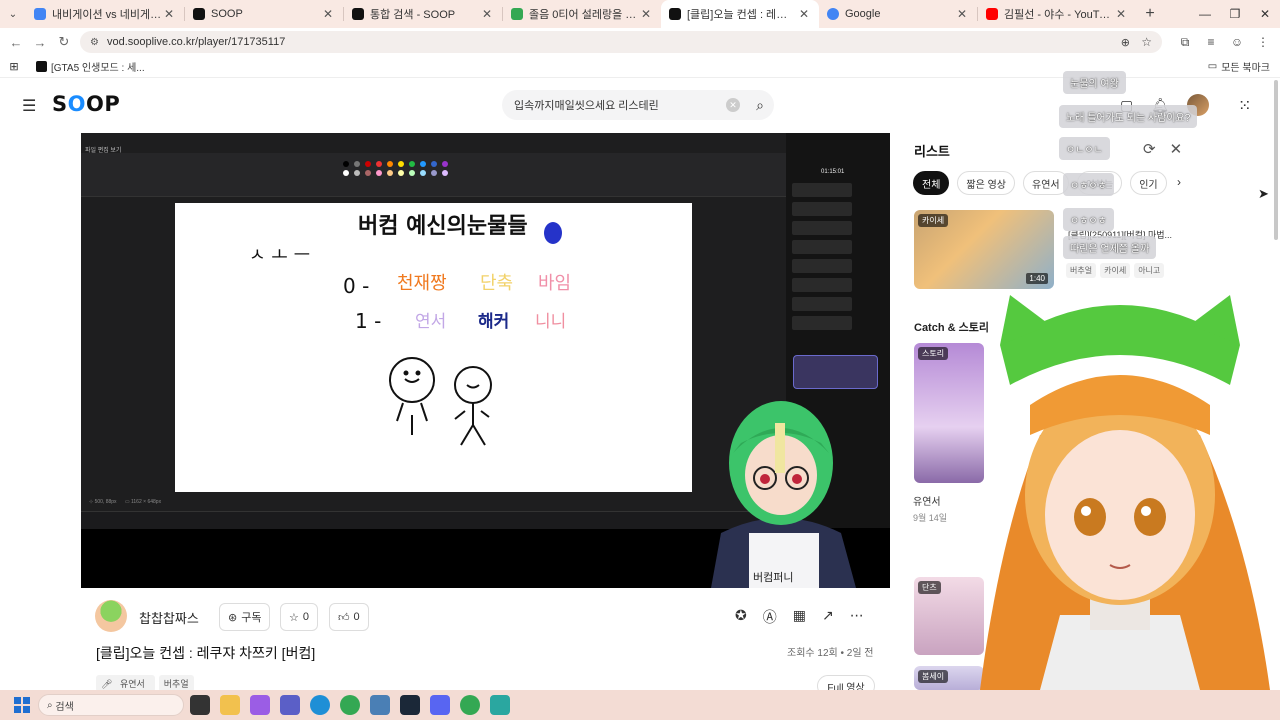 Image resolution: width=1280 pixels, height=720 pixels. I want to click on extensions-icon: ⧉, so click(1185, 42).